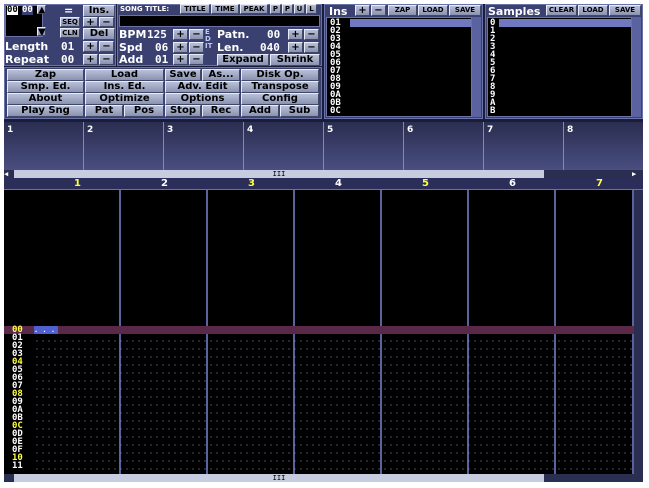  I want to click on ins-button: Ins., so click(99, 11).